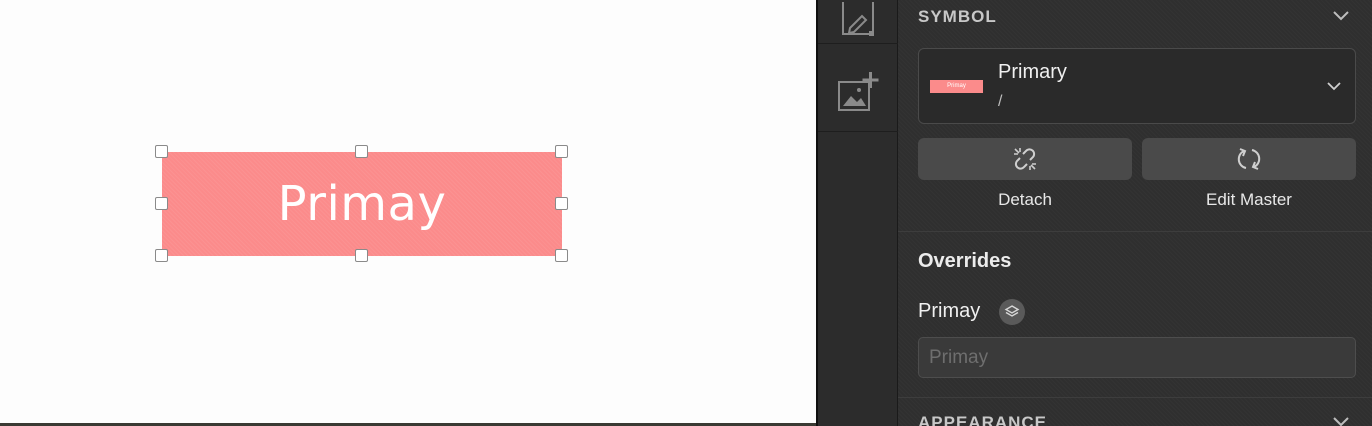 The image size is (1372, 426). Describe the element at coordinates (561, 255) in the screenshot. I see `resize-handle-bottom-right` at that location.